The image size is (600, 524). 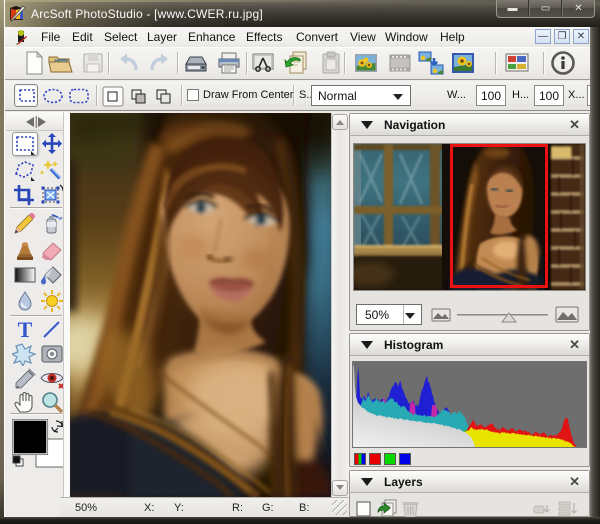 I want to click on svg-text: T, so click(x=25, y=330).